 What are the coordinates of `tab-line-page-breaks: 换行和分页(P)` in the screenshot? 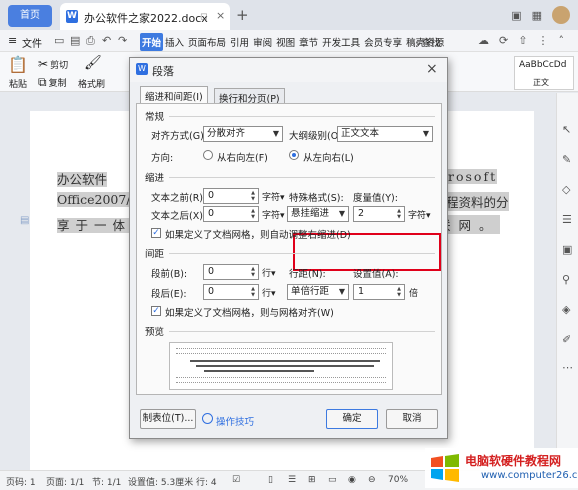 It's located at (249, 96).